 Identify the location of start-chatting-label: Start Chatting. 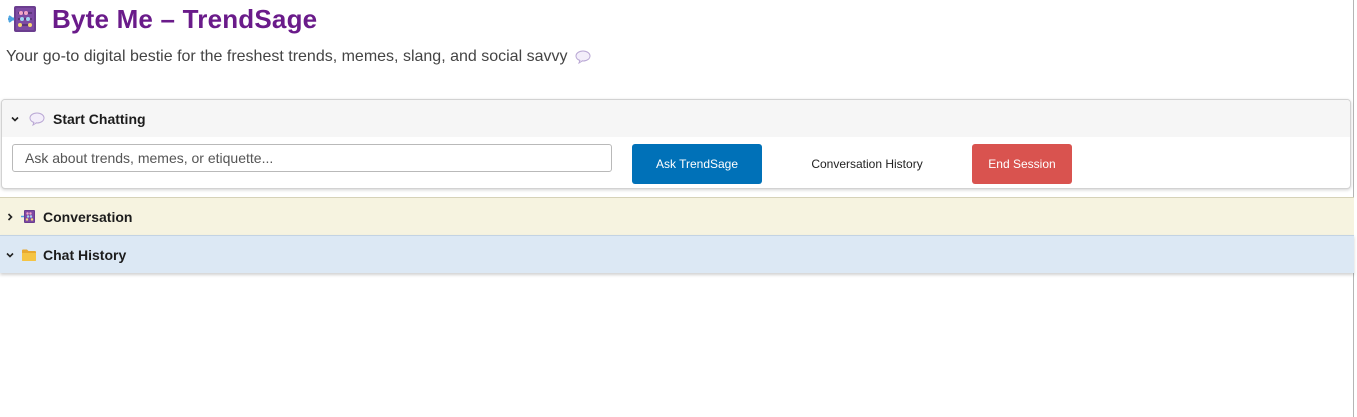
(99, 118).